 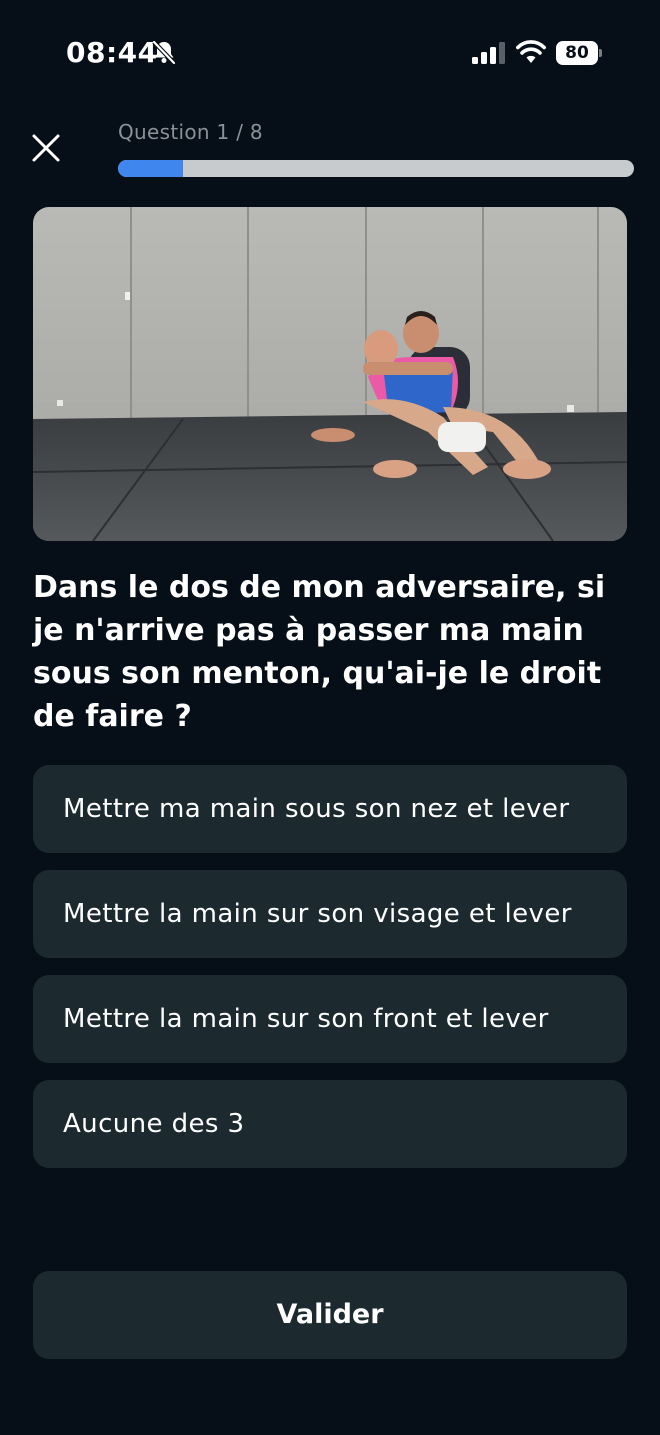 I want to click on answer-option-3: Mettre la main sur son front et lever, so click(x=330, y=1019).